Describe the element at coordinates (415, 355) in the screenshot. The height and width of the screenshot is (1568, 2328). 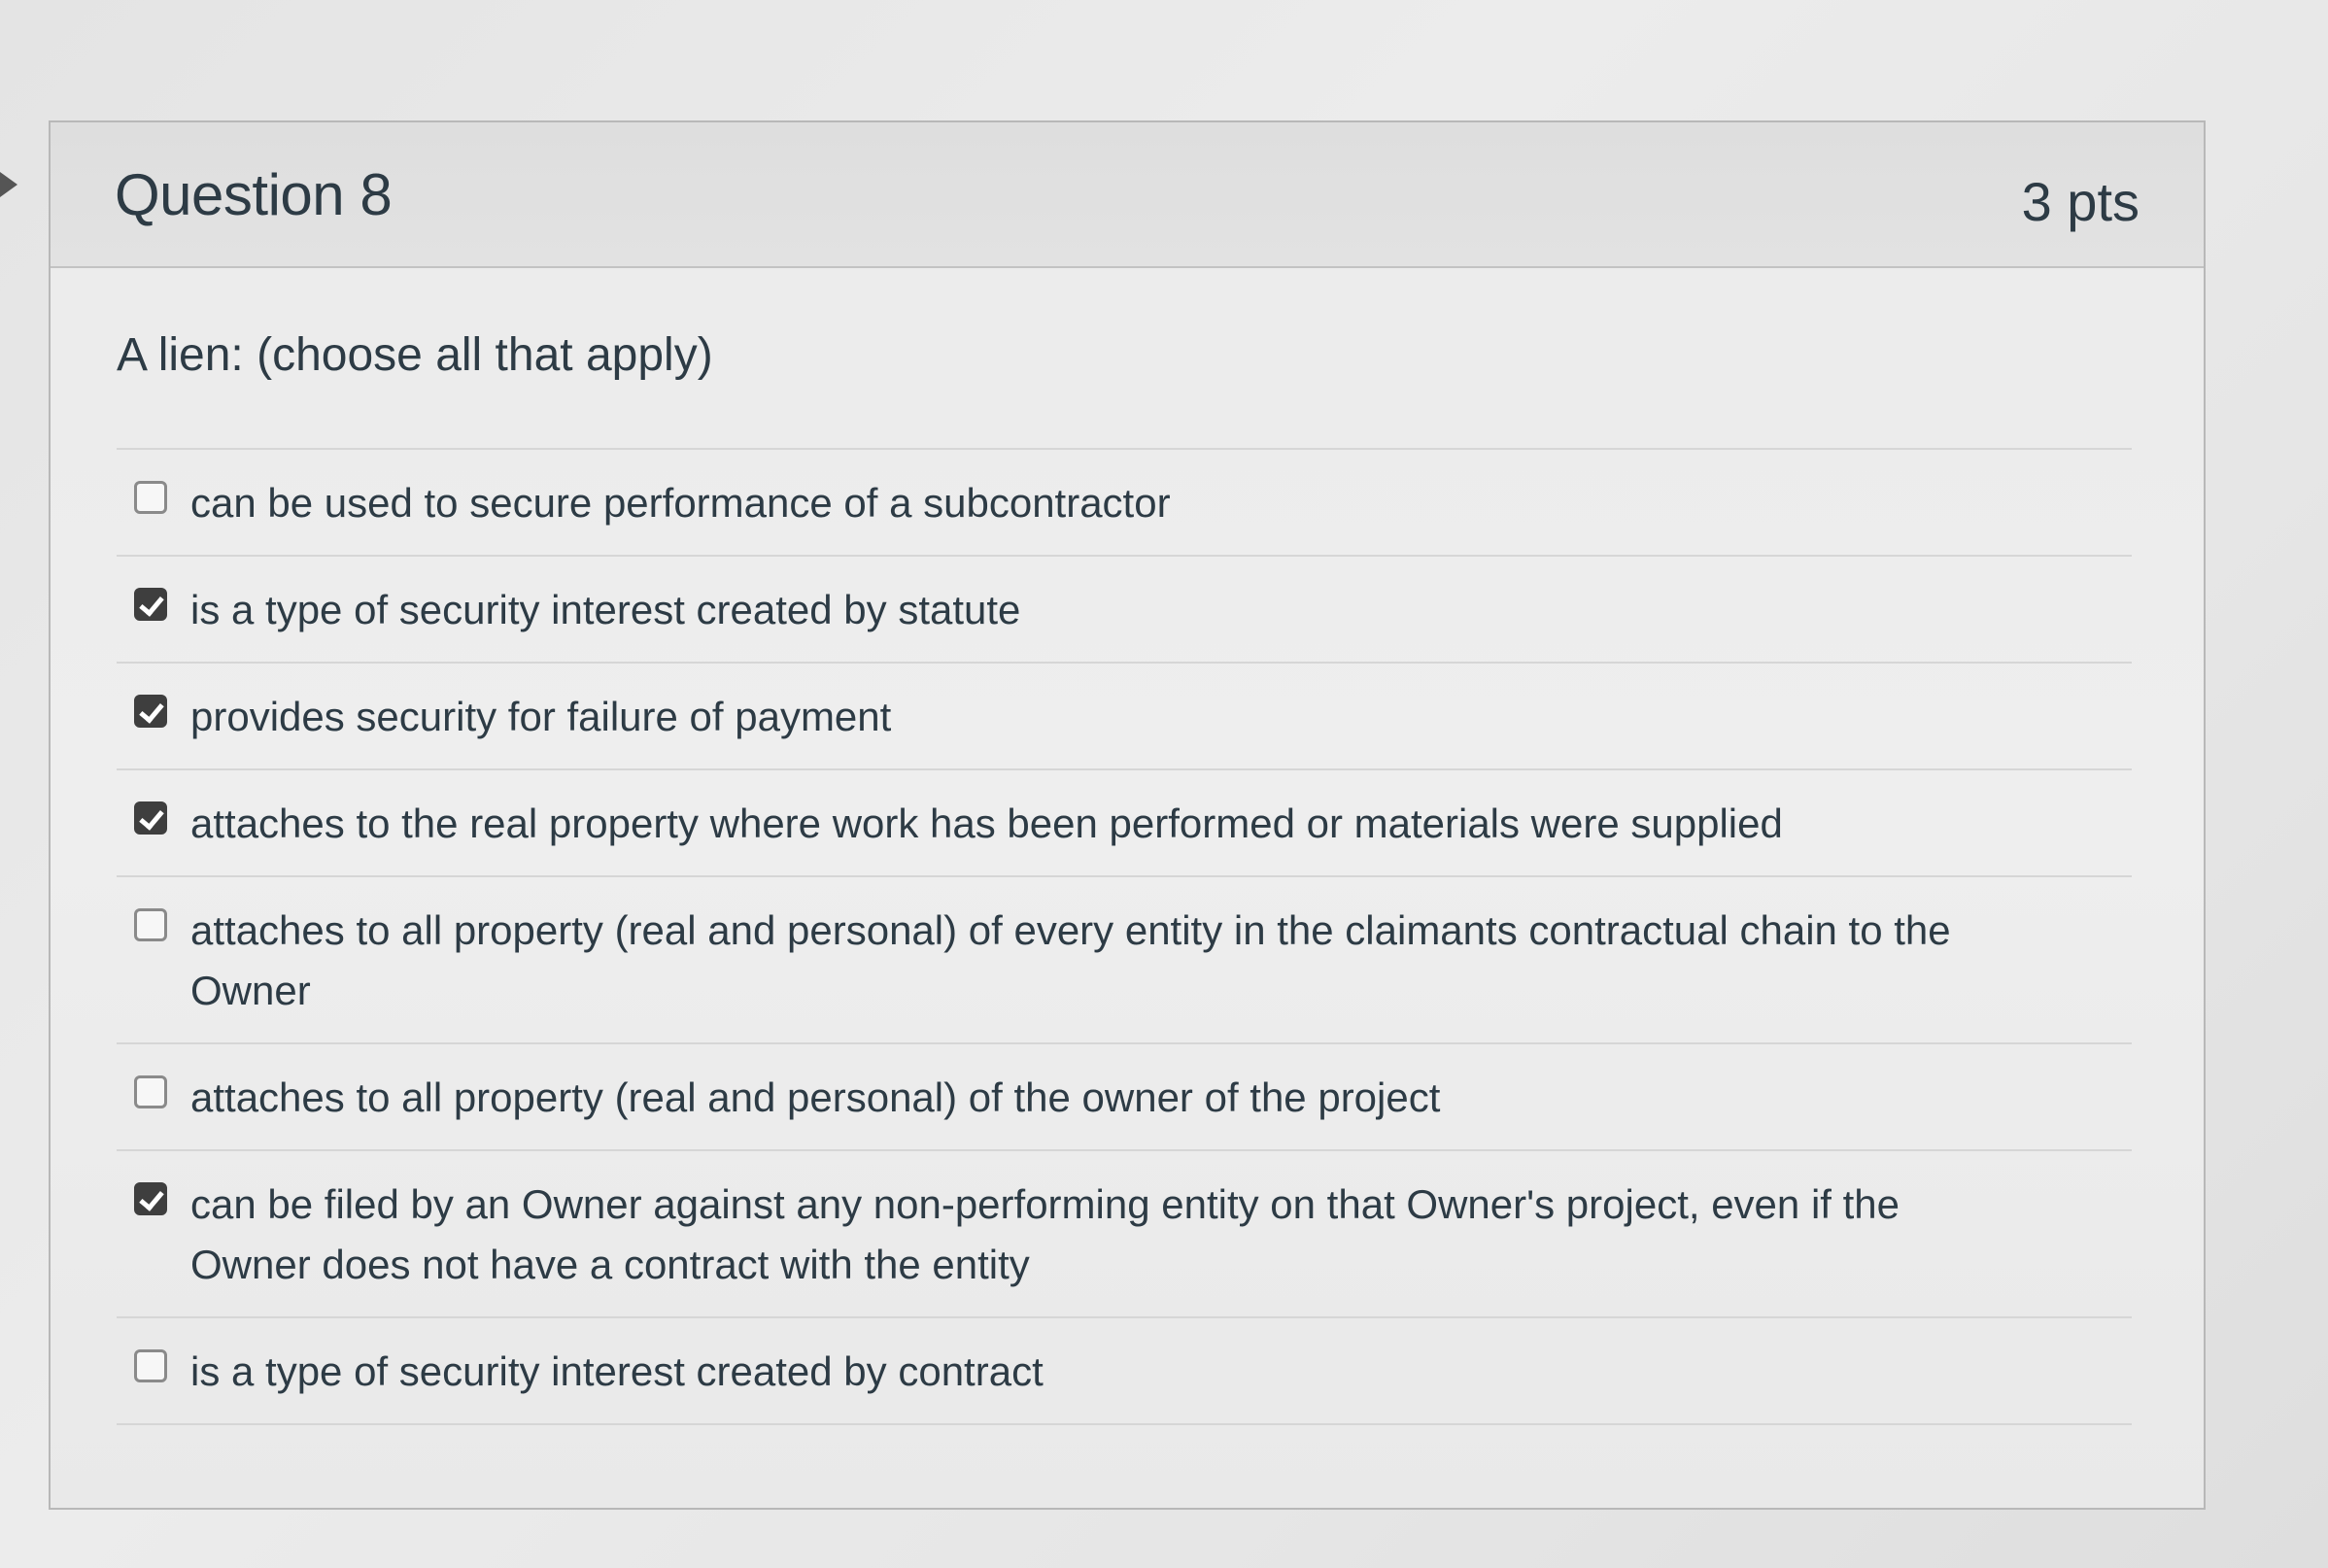
I see `question-prompt: A lien: (choose all that apply)` at that location.